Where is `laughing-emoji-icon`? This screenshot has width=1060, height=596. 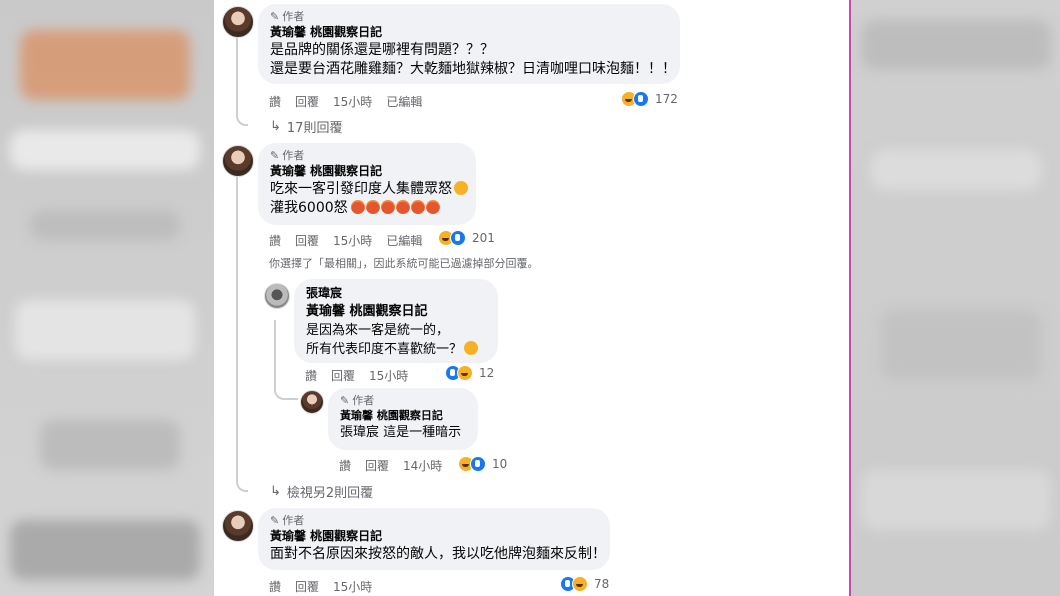 laughing-emoji-icon is located at coordinates (461, 188).